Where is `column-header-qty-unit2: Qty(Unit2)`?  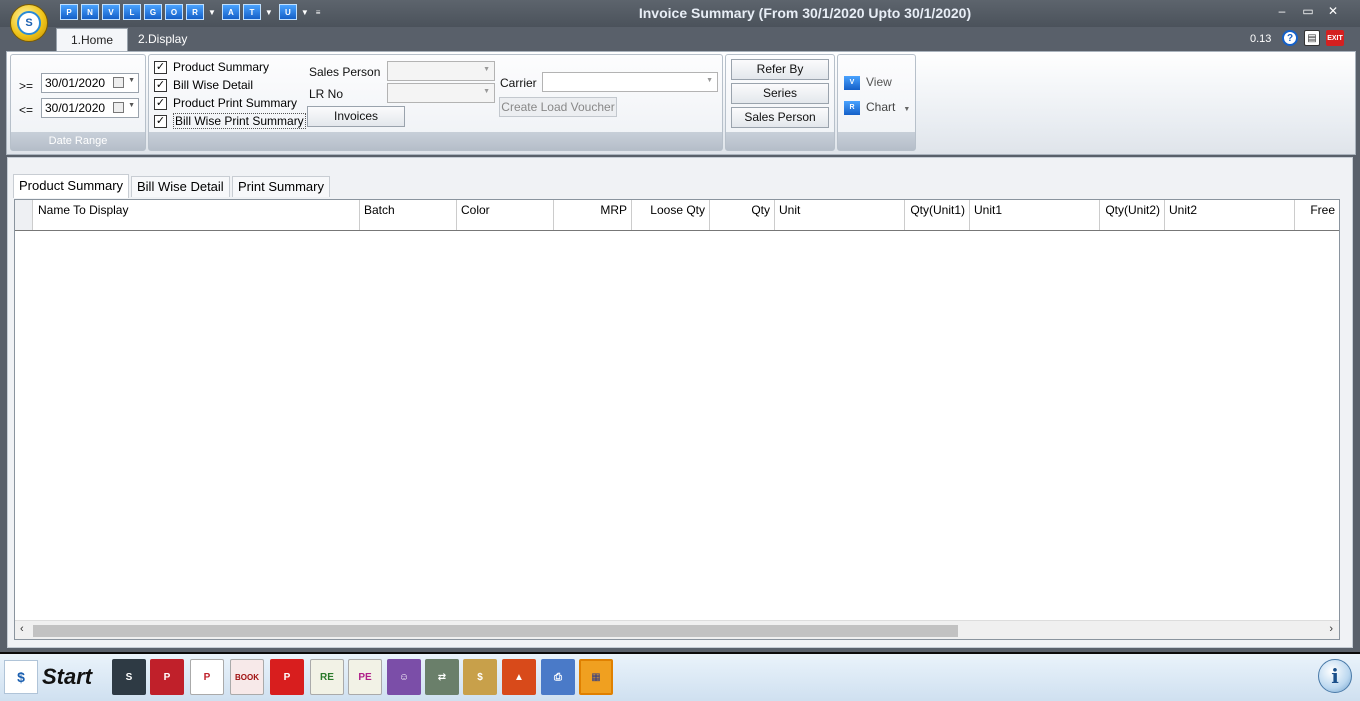 column-header-qty-unit2: Qty(Unit2) is located at coordinates (1132, 215).